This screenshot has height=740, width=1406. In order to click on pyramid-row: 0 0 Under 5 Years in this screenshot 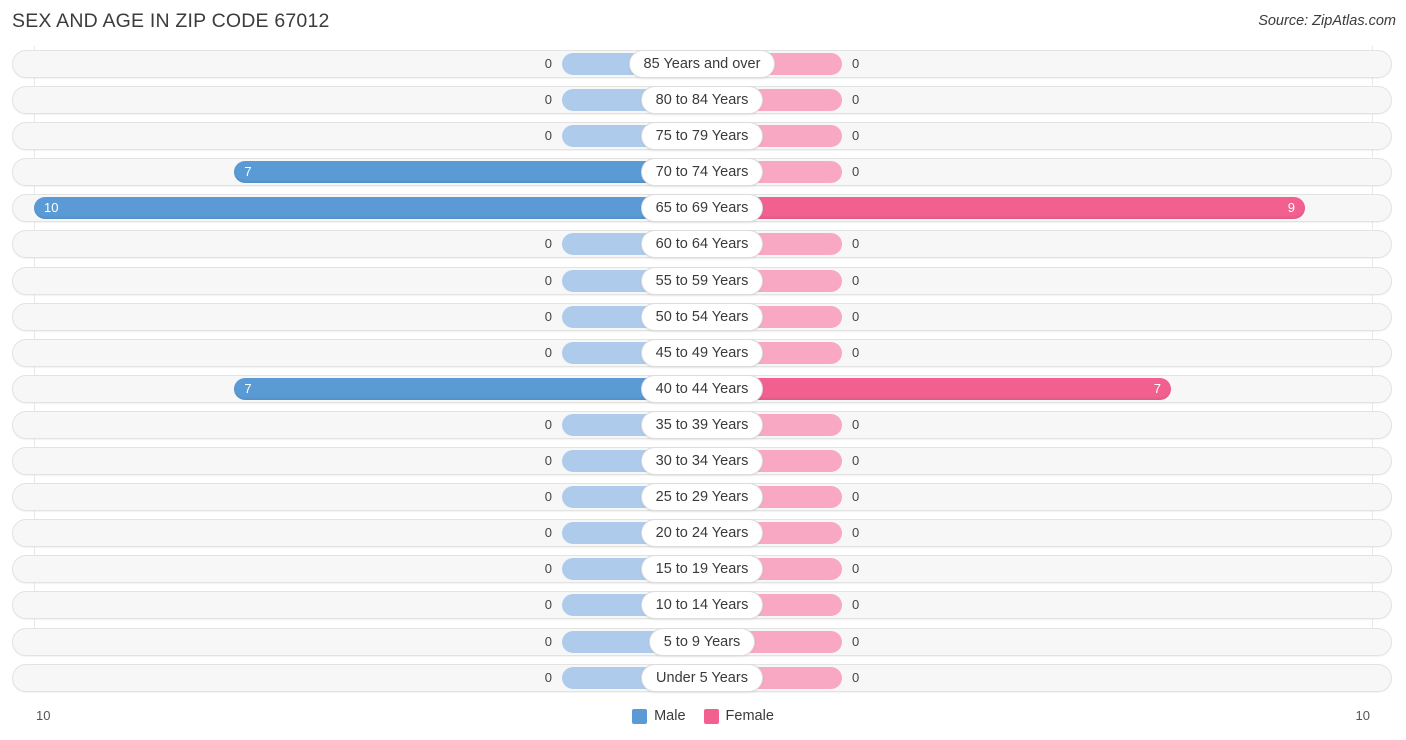, I will do `click(703, 678)`.